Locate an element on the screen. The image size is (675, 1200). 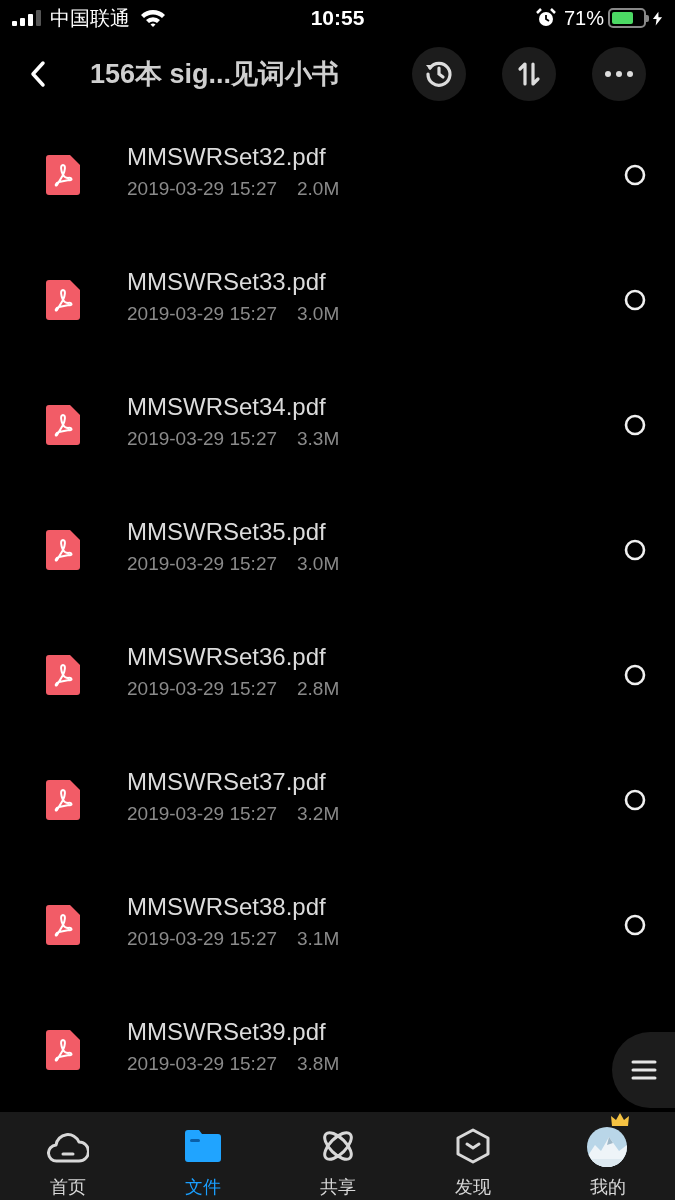
file-size: 3.3M is located at coordinates (318, 439).